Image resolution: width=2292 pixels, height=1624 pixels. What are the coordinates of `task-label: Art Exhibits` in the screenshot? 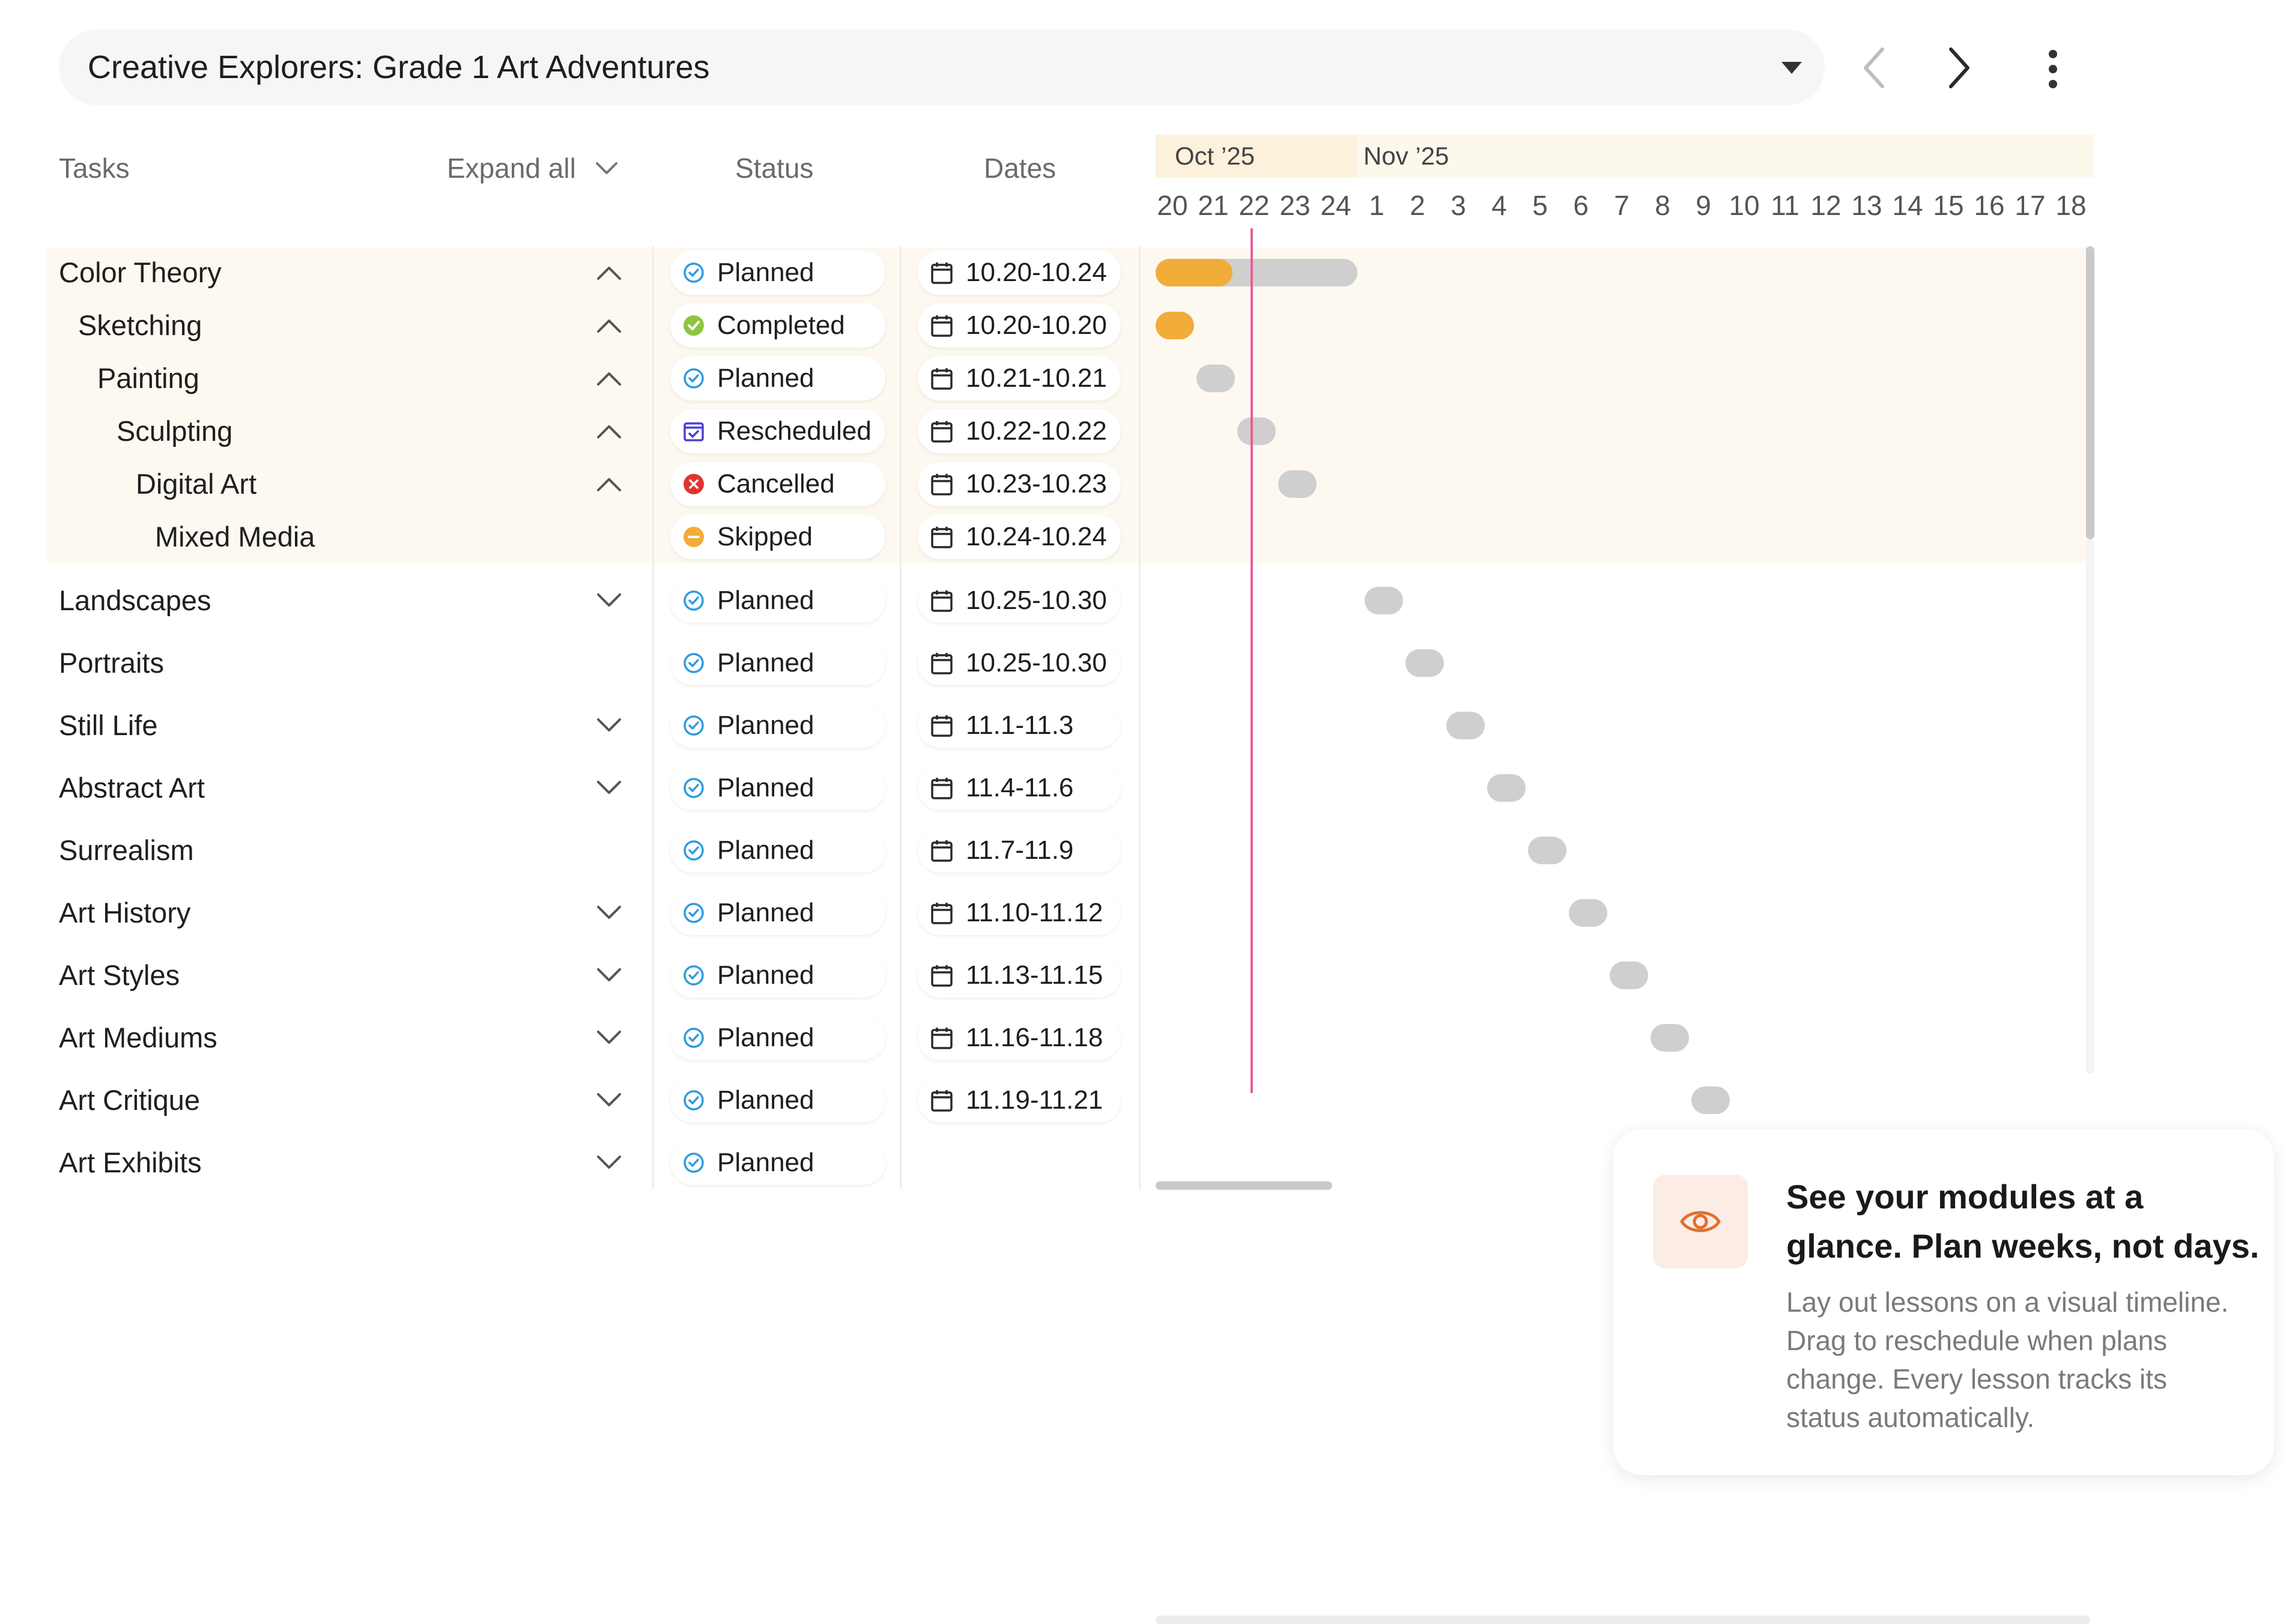 It's located at (130, 1163).